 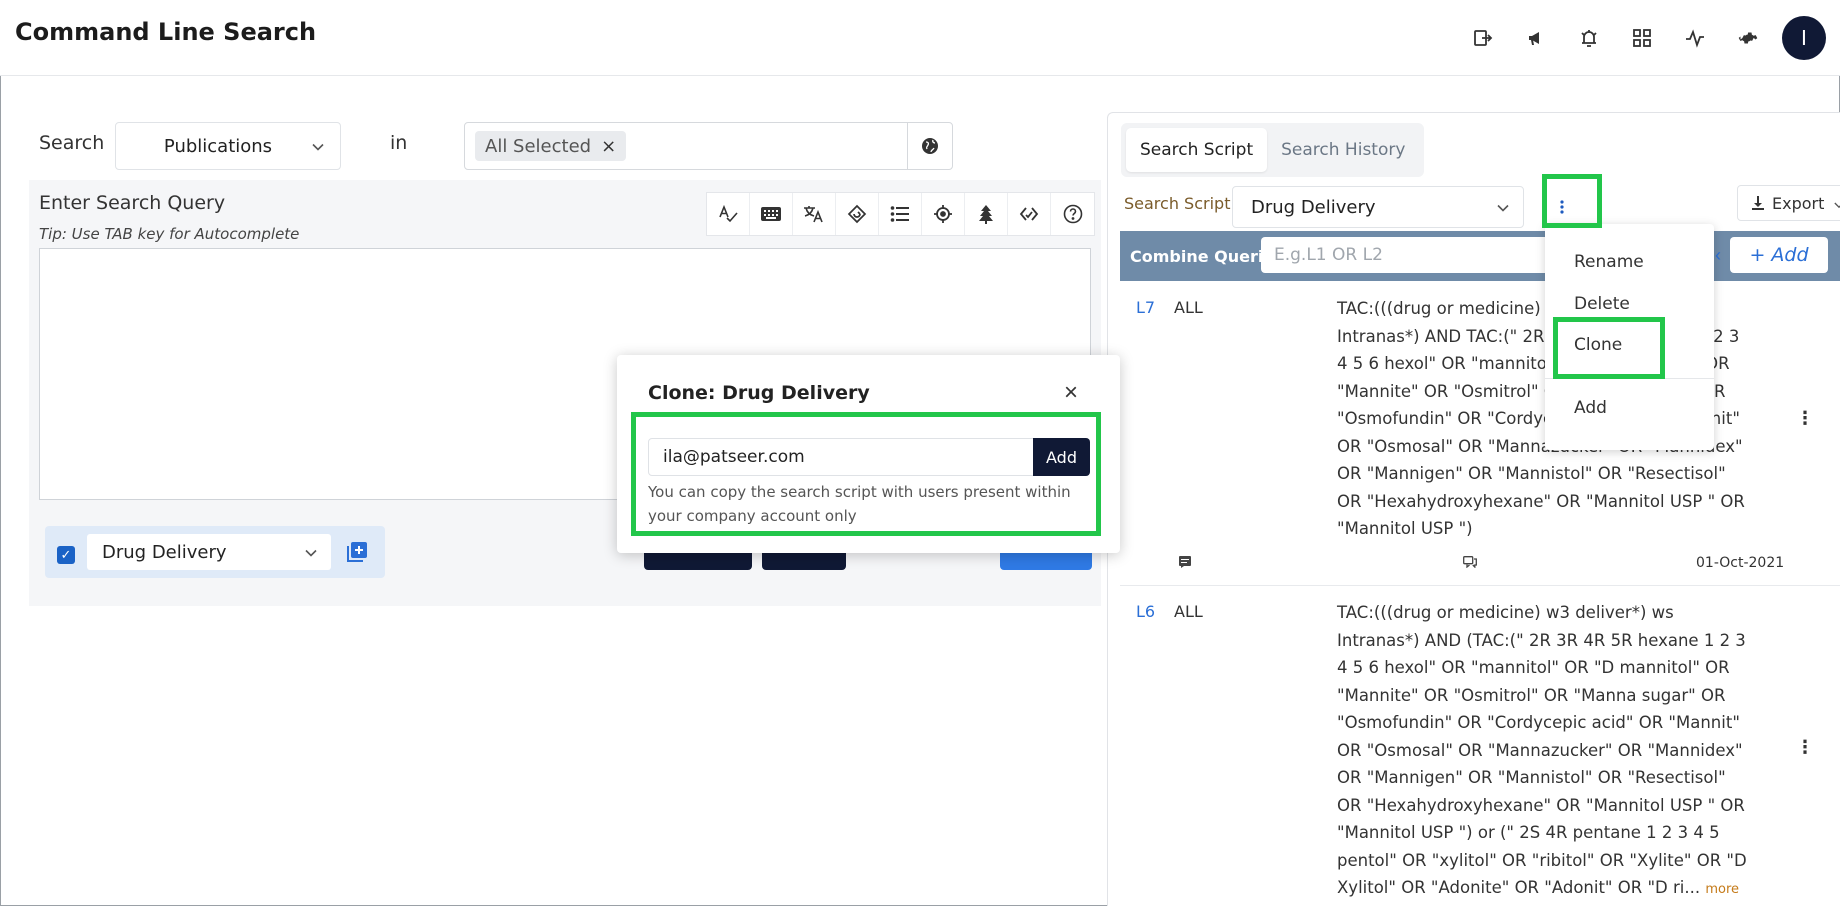 What do you see at coordinates (1758, 203) in the screenshot?
I see `download-icon` at bounding box center [1758, 203].